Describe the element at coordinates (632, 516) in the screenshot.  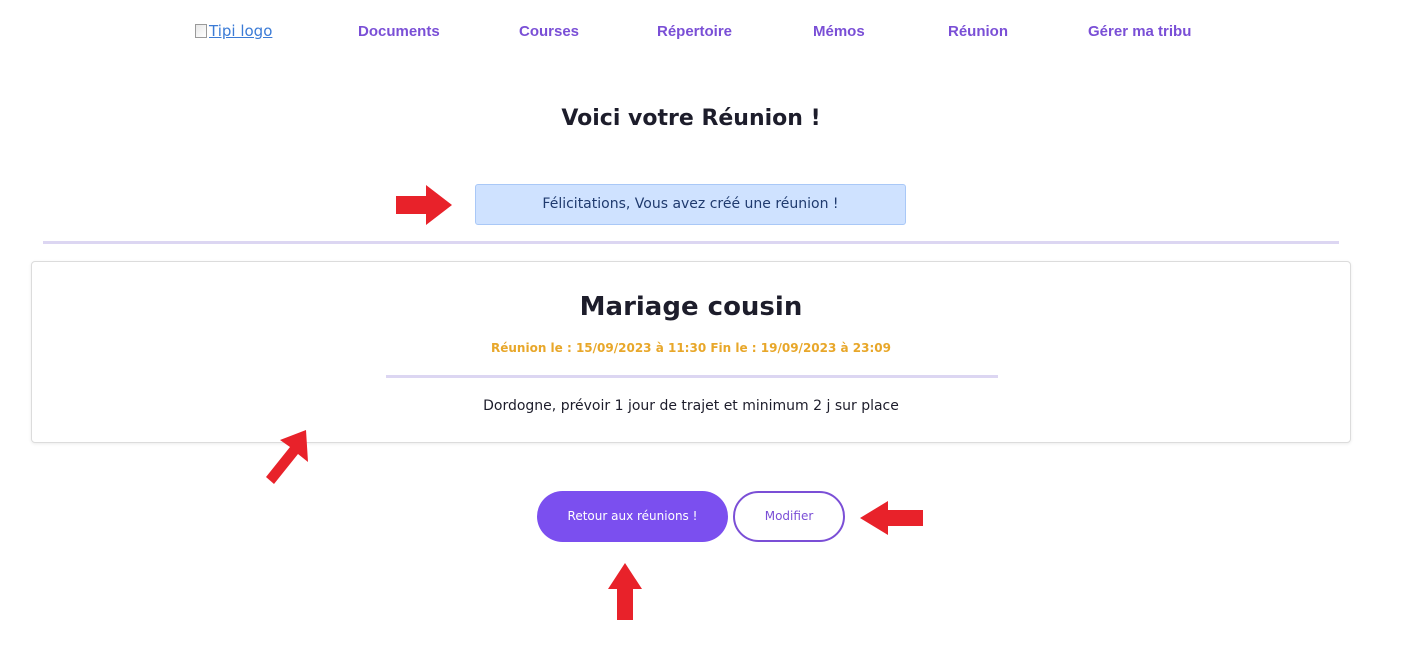
I see `back-to-meetings-button: Retour aux réunions !` at that location.